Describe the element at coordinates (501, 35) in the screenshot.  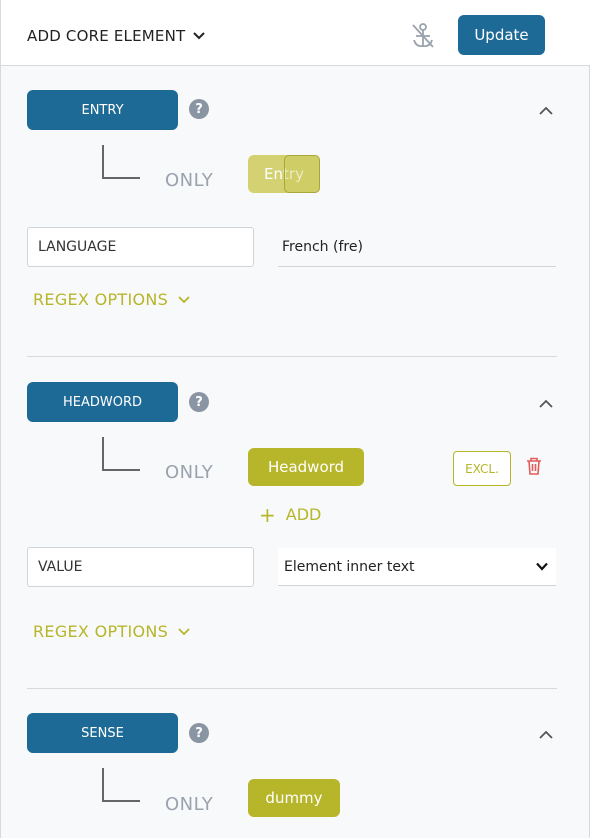
I see `update-button: Update` at that location.